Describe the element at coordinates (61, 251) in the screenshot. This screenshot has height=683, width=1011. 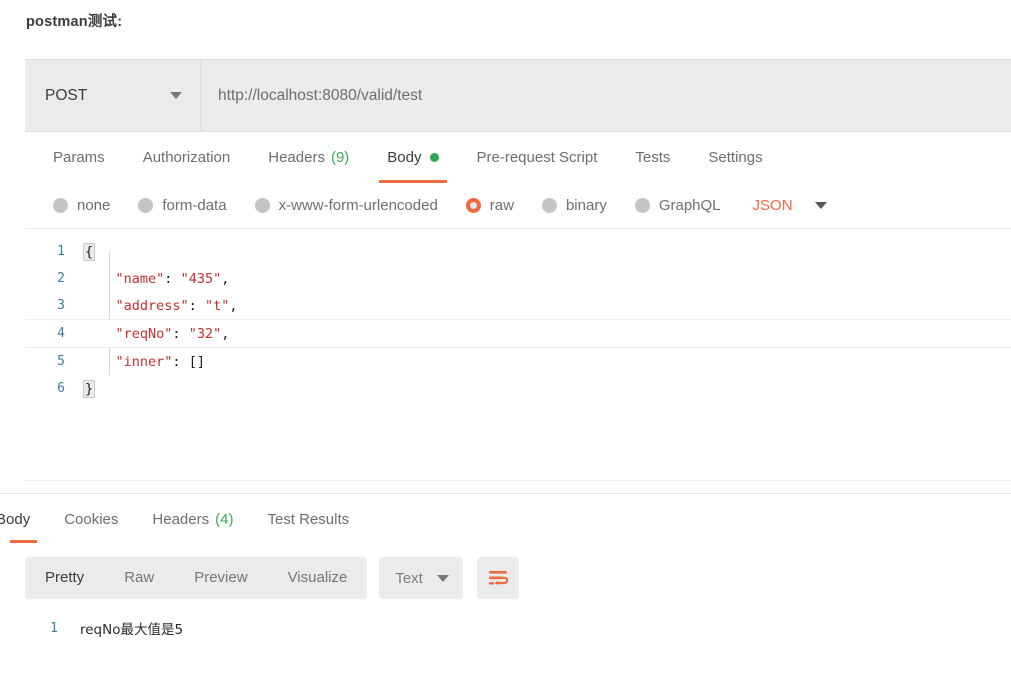
I see `line-number: 1` at that location.